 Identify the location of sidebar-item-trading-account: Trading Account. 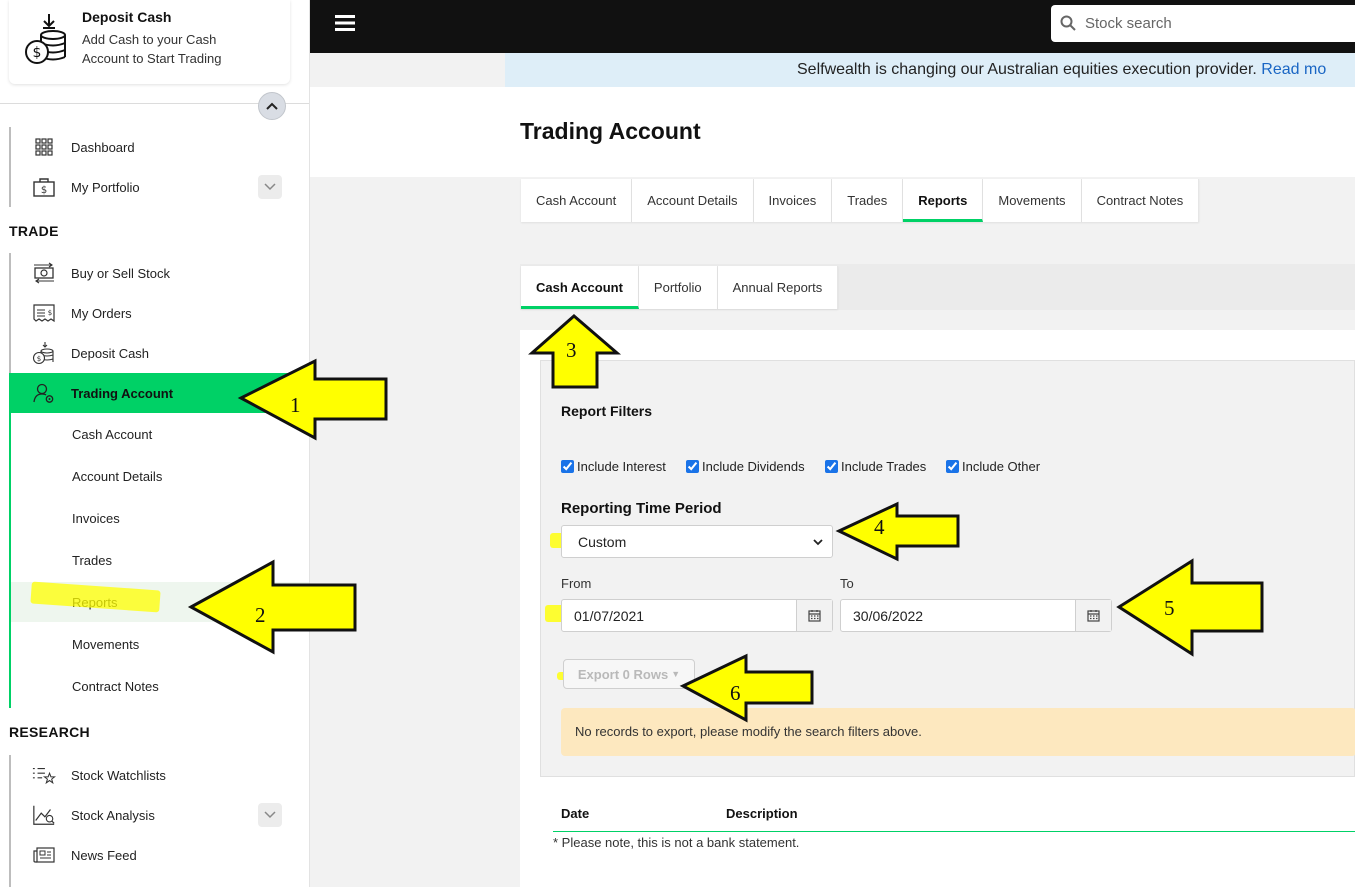
(159, 393).